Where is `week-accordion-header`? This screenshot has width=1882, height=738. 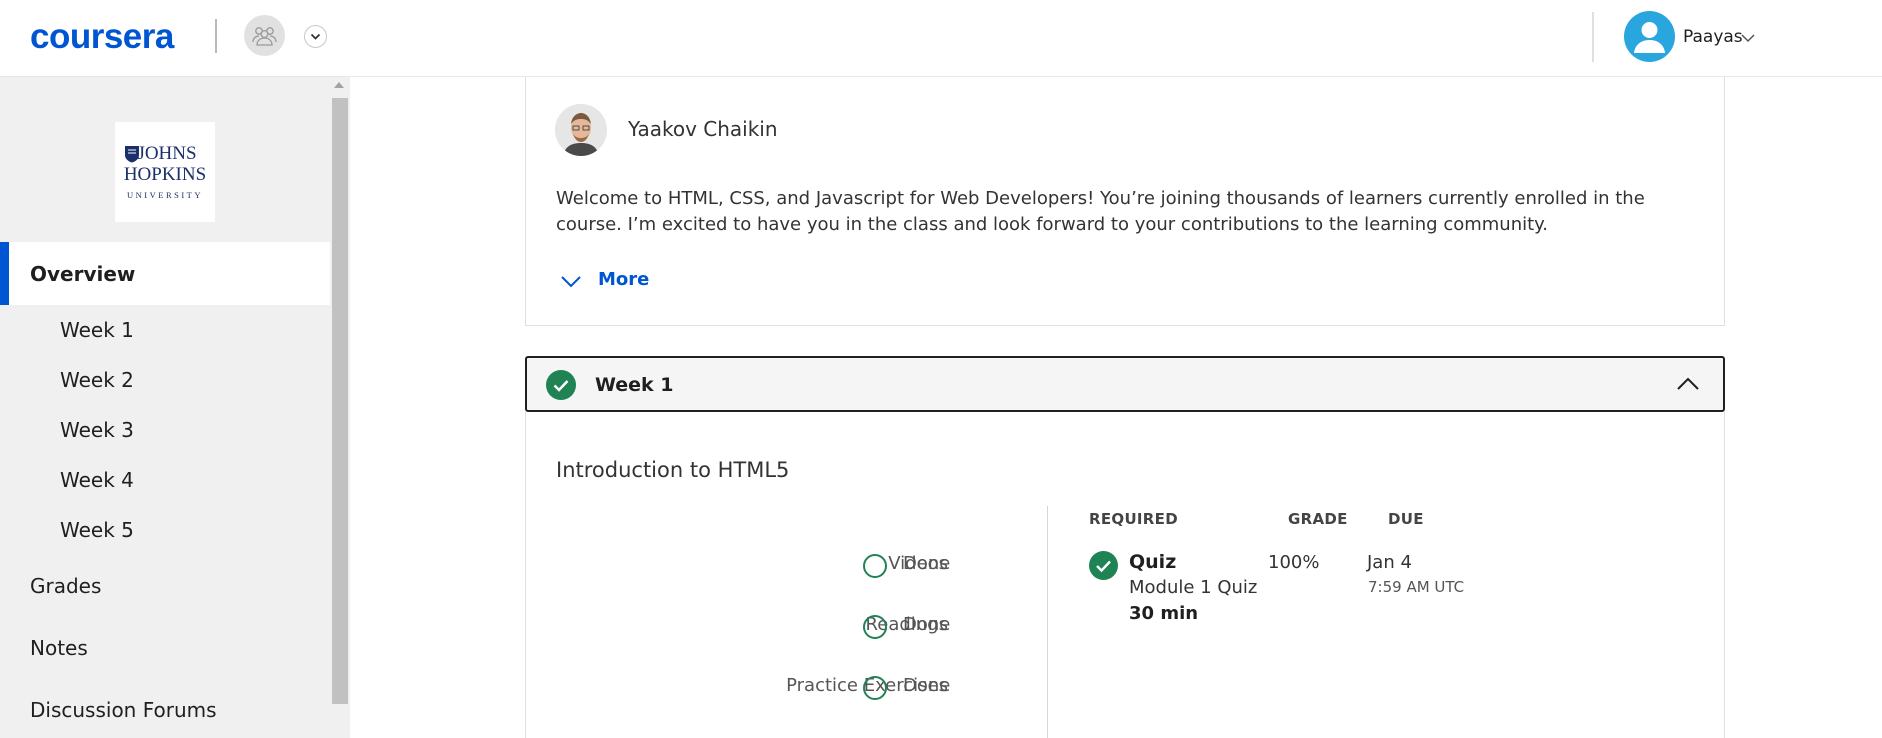
week-accordion-header is located at coordinates (1125, 384).